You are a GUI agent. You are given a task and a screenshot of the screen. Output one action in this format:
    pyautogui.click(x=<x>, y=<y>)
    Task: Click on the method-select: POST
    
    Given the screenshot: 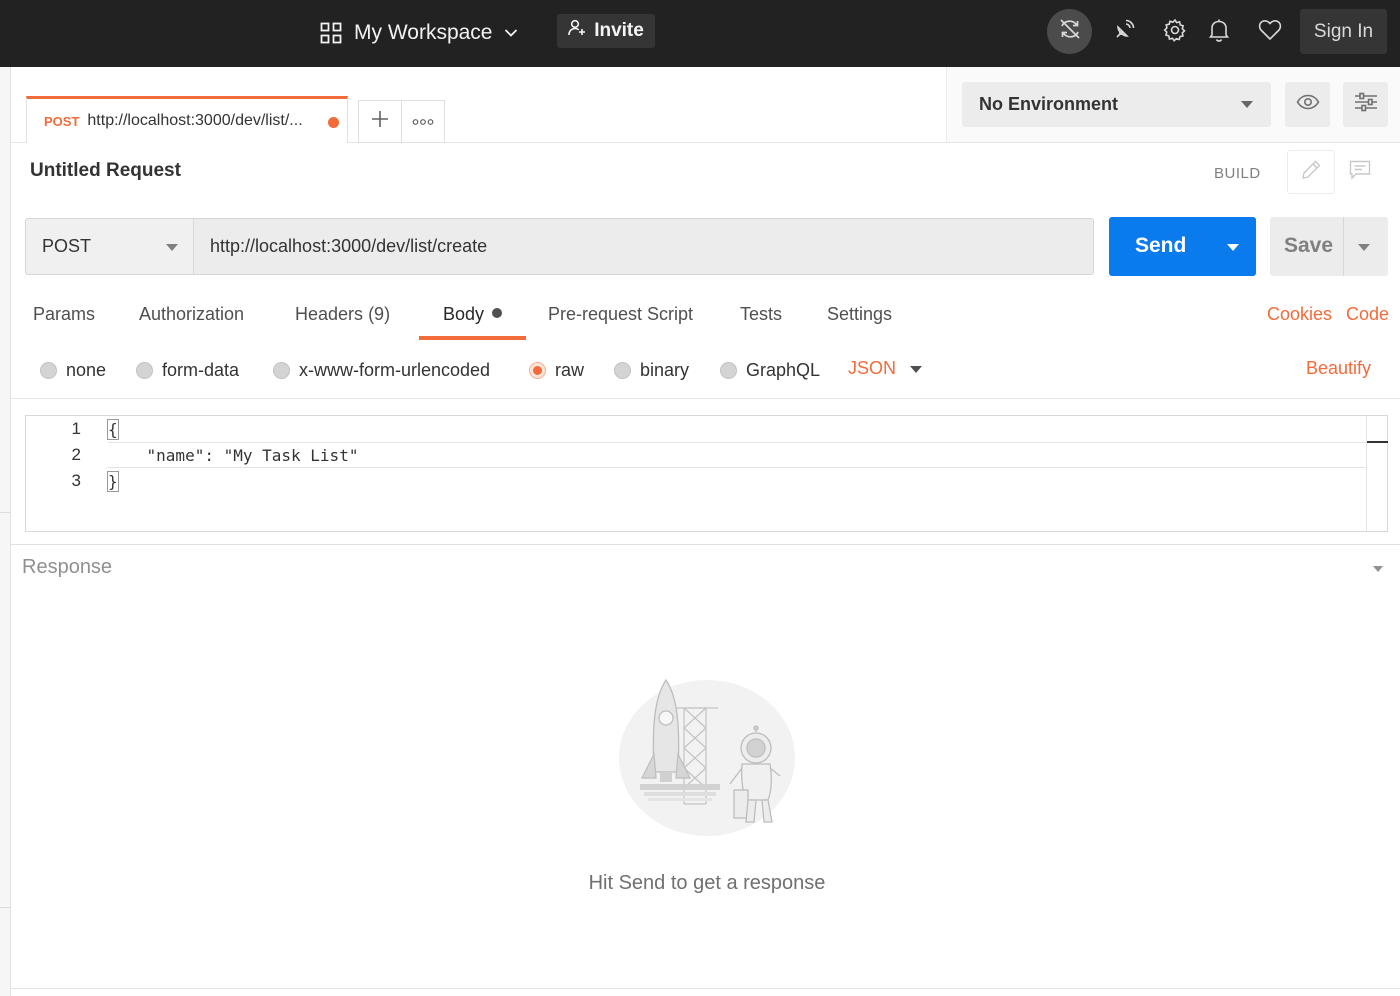 What is the action you would take?
    pyautogui.click(x=109, y=246)
    